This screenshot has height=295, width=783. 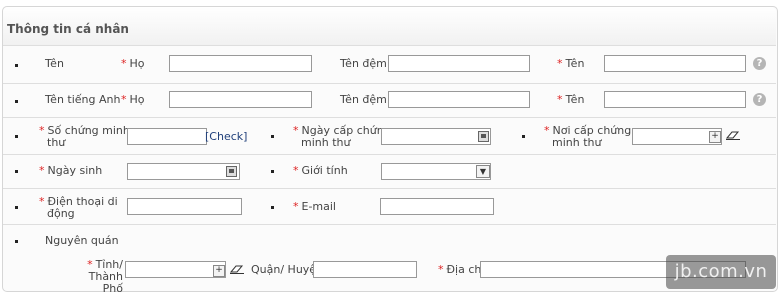 What do you see at coordinates (183, 171) in the screenshot?
I see `birthday-input` at bounding box center [183, 171].